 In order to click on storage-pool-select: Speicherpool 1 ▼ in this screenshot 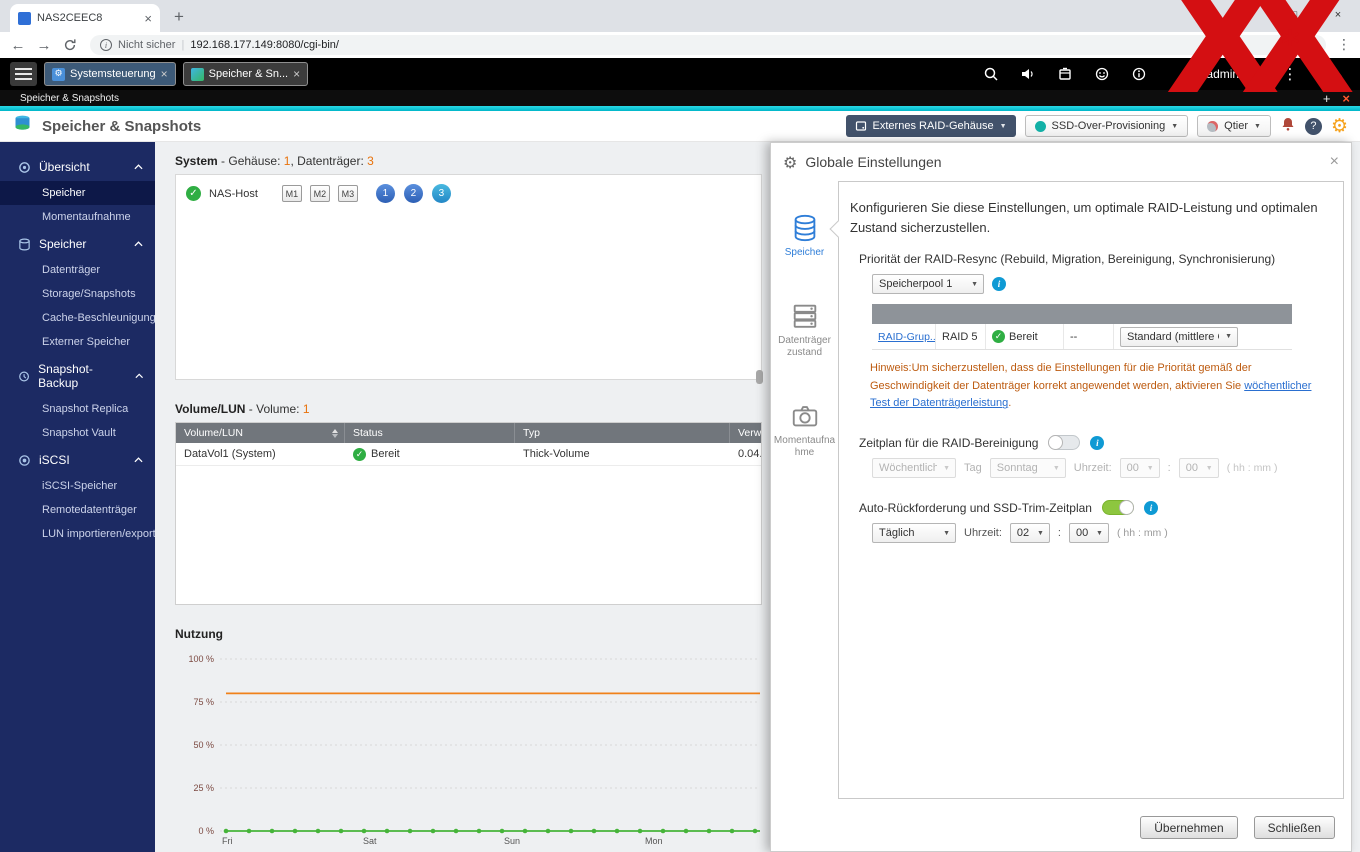, I will do `click(928, 284)`.